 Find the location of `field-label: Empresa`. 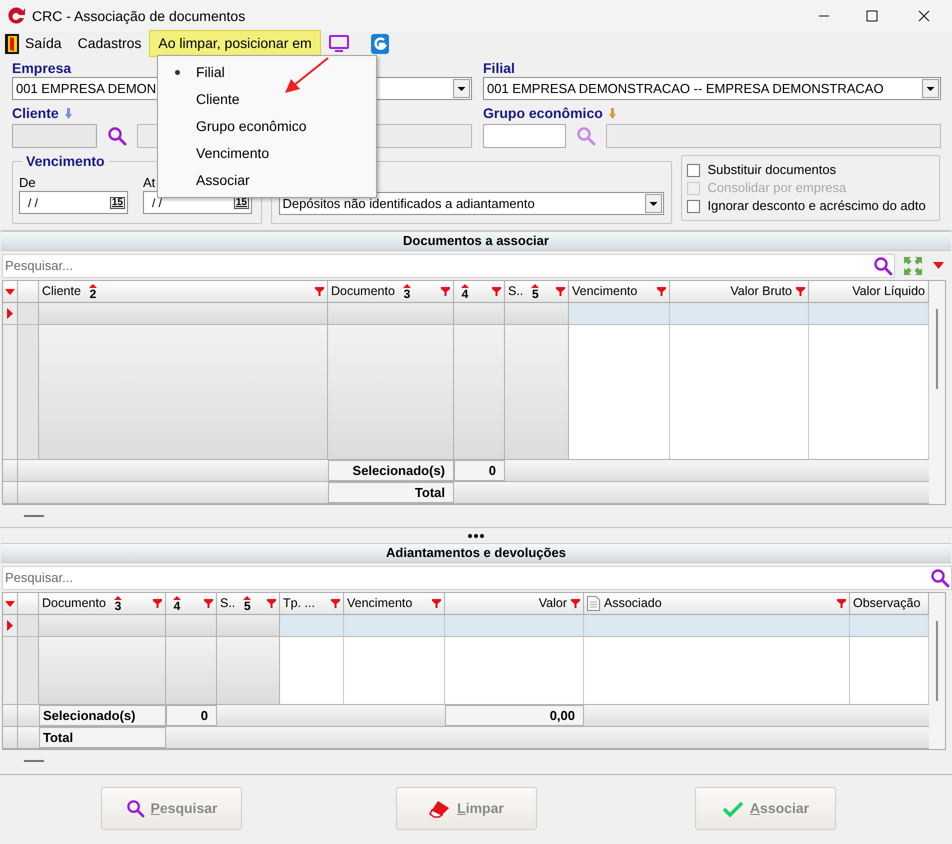

field-label: Empresa is located at coordinates (42, 68).